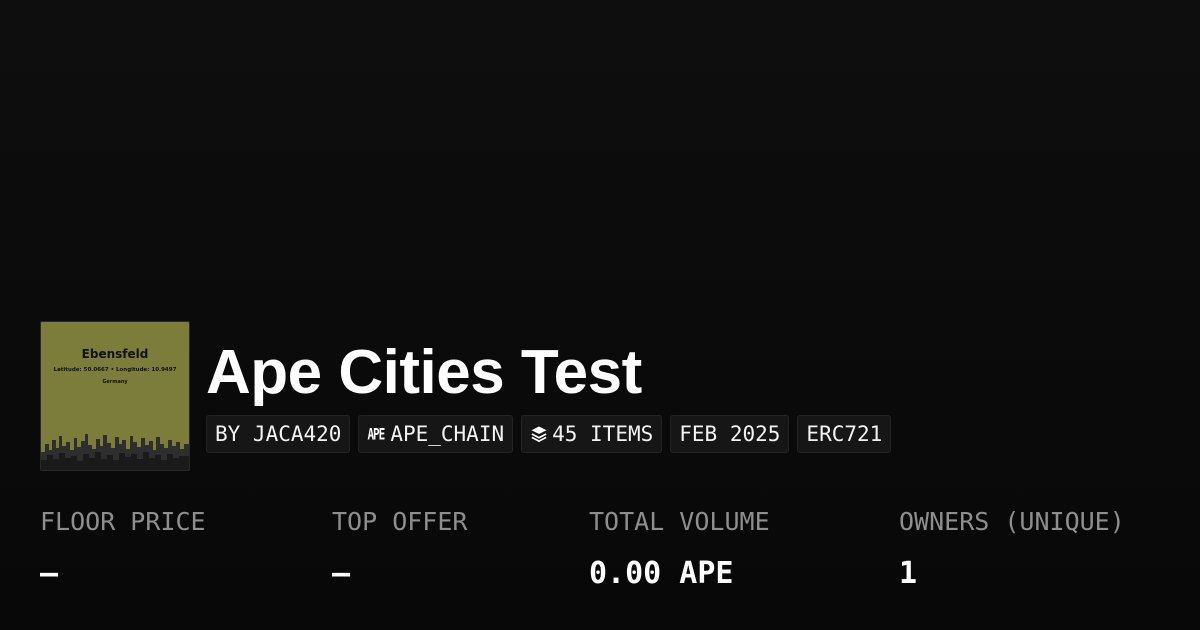 Image resolution: width=1200 pixels, height=630 pixels. Describe the element at coordinates (115, 452) in the screenshot. I see `city-skyline-graphic` at that location.